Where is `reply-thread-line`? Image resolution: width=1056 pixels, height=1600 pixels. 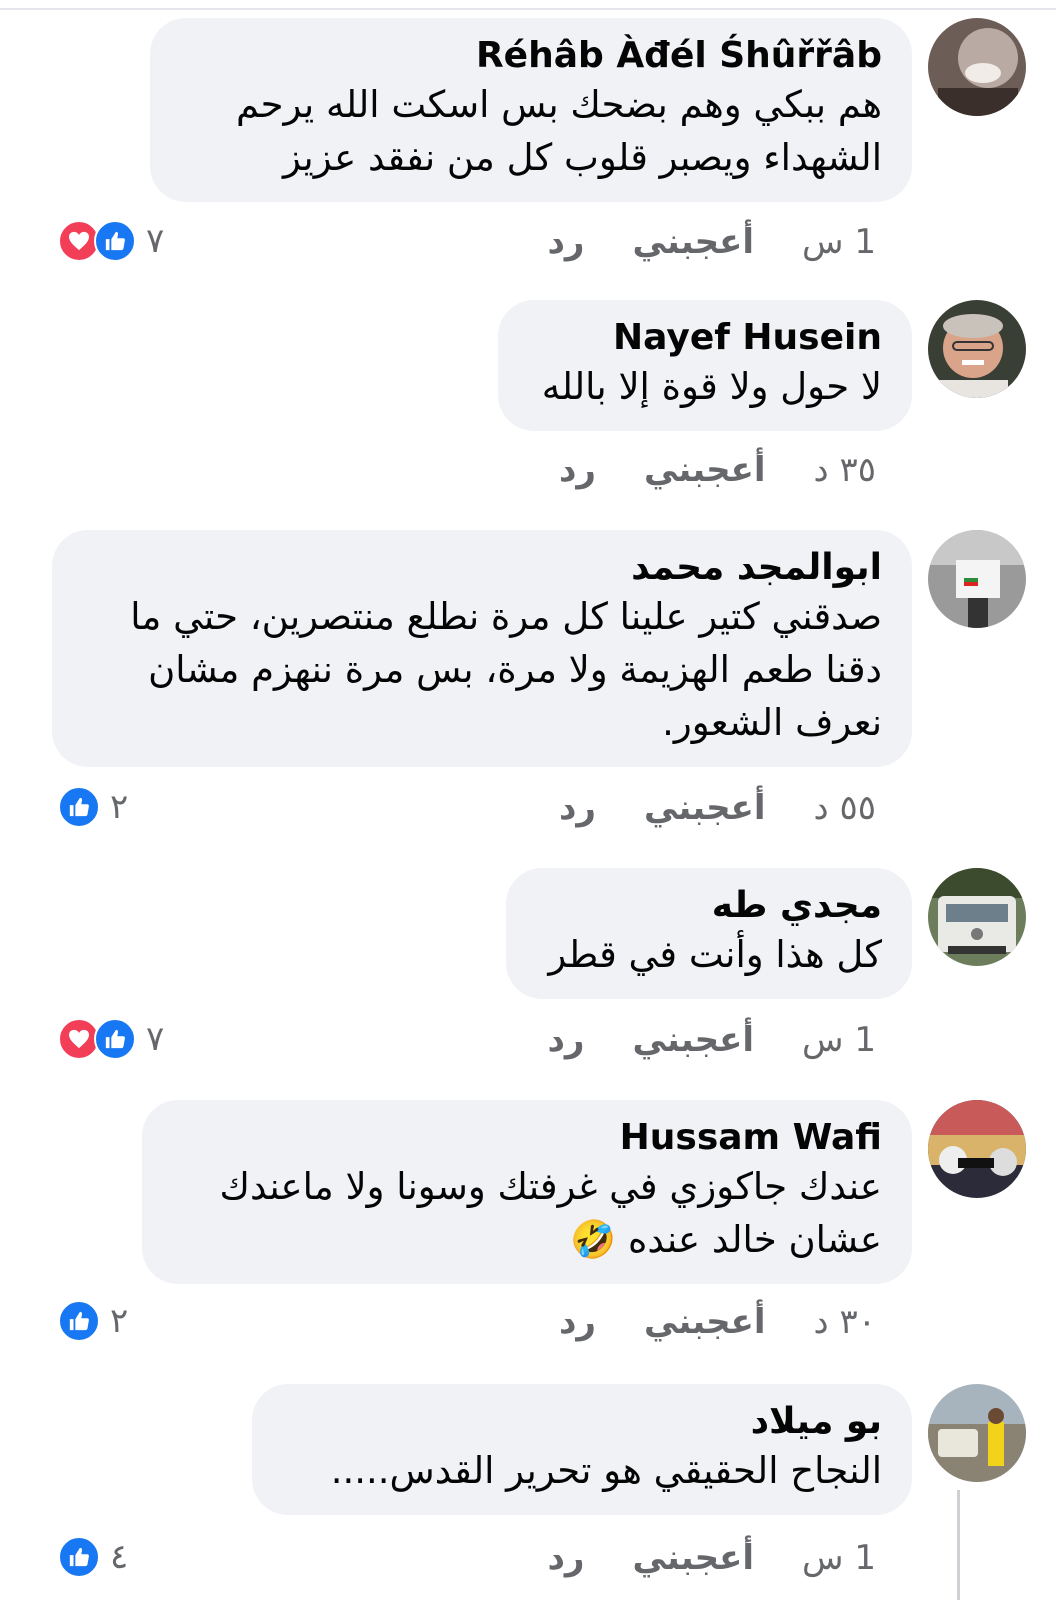
reply-thread-line is located at coordinates (958, 1545).